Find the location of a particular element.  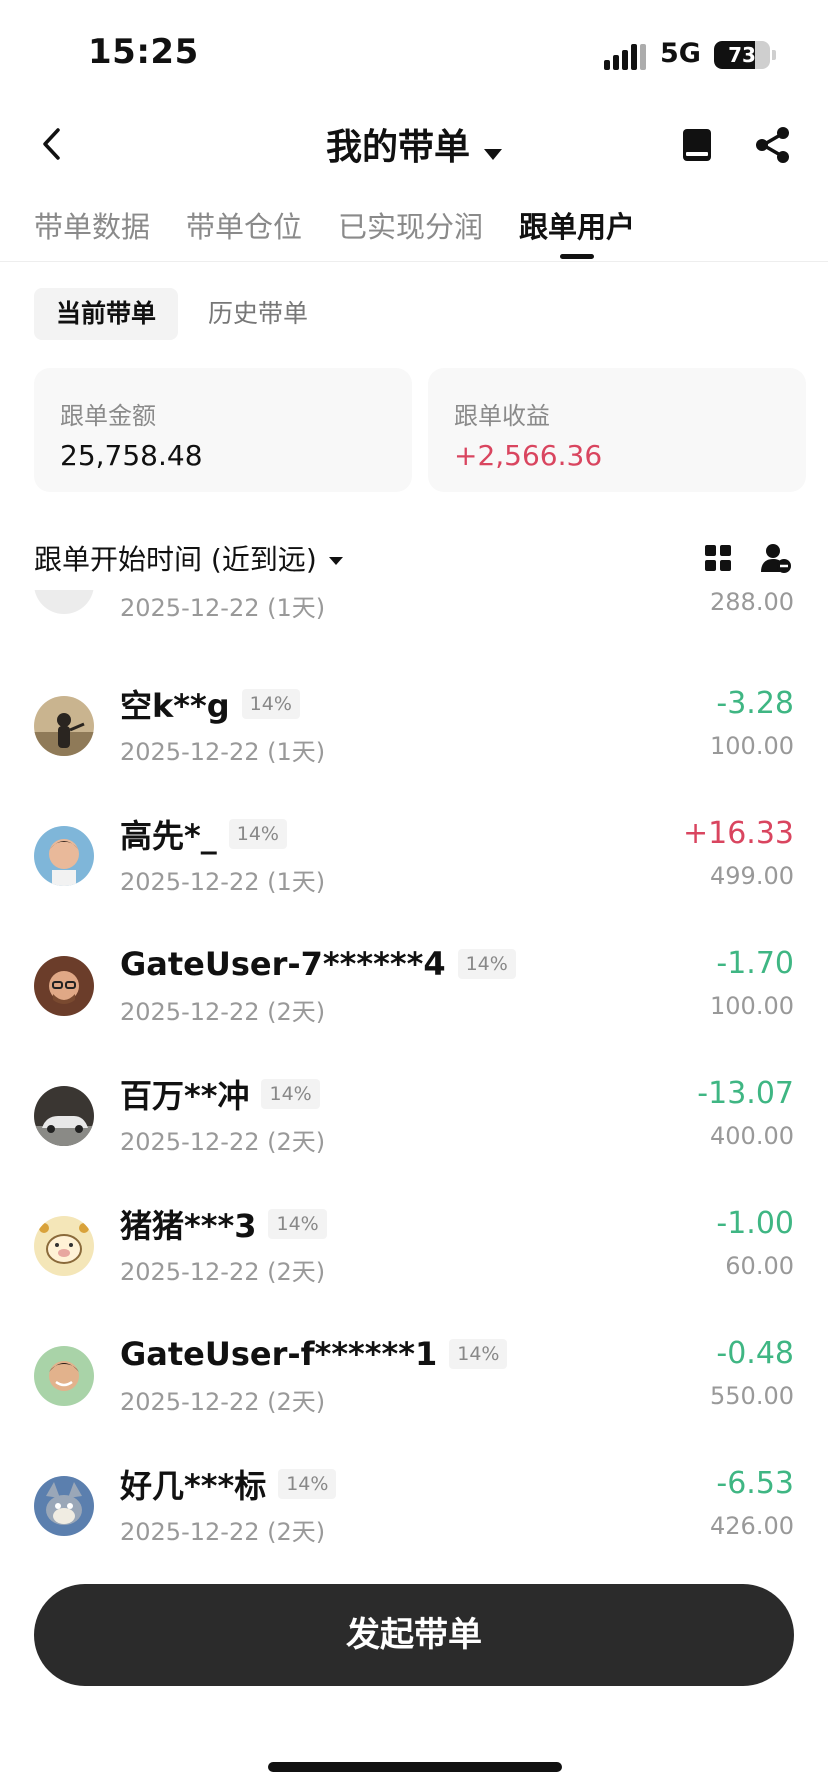

sort-label: 跟单开始时间 (近到远) is located at coordinates (175, 559).